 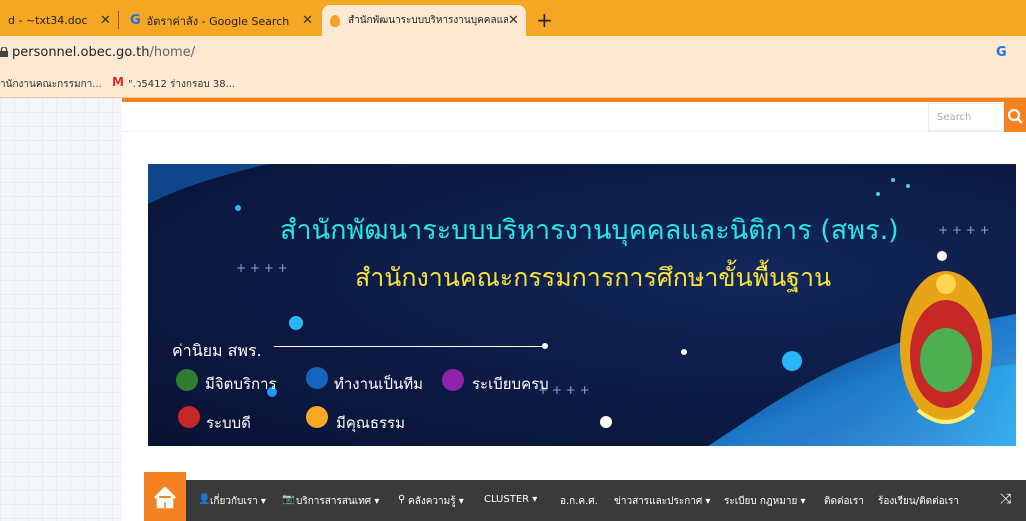 I want to click on url-text: personnel.obec.go.th/home/, so click(x=103, y=52).